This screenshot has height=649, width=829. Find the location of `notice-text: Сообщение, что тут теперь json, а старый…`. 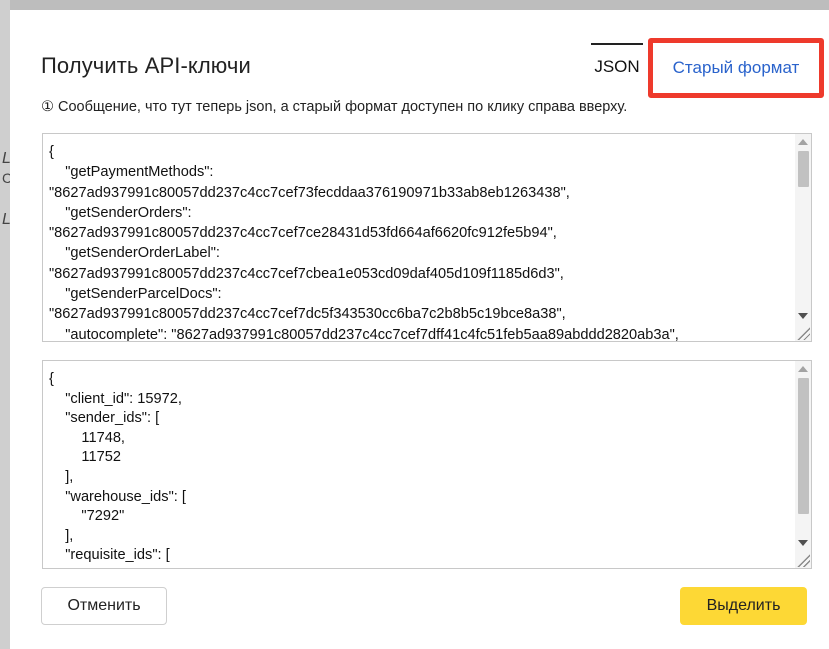

notice-text: Сообщение, что тут теперь json, а старый… is located at coordinates (343, 107).